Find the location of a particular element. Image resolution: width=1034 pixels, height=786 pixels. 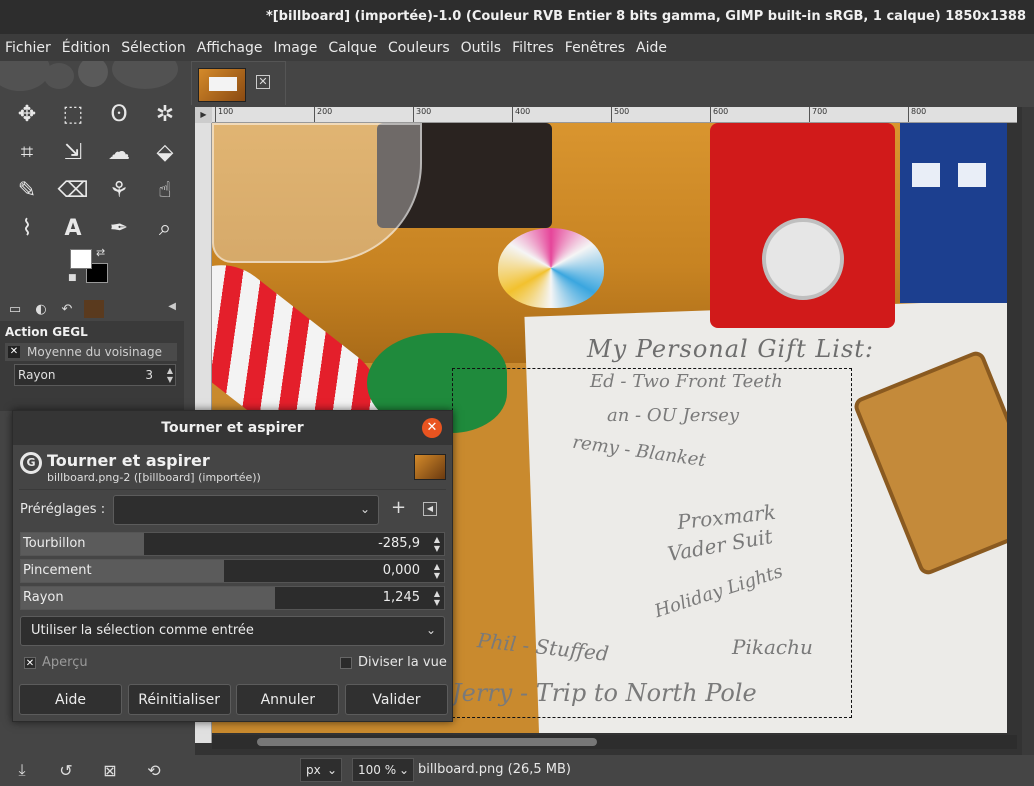

move-icon: ✥ is located at coordinates (27, 114).